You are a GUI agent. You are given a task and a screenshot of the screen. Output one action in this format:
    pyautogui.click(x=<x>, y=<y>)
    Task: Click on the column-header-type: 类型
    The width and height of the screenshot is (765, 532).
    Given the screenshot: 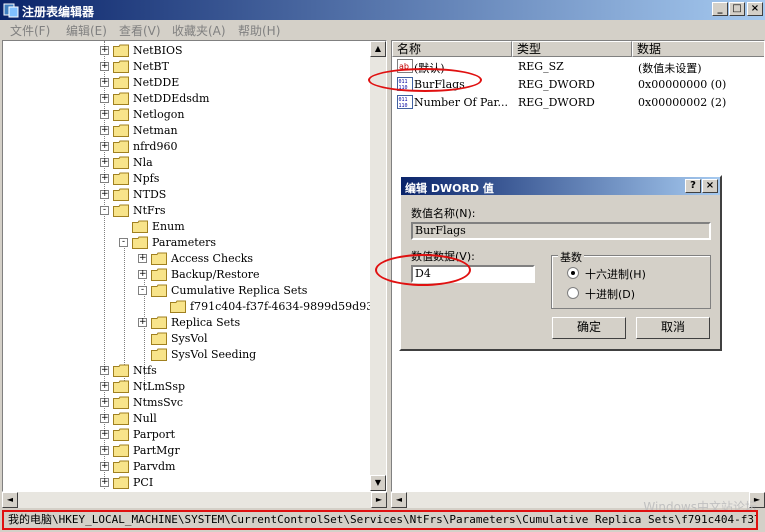 What is the action you would take?
    pyautogui.click(x=572, y=49)
    